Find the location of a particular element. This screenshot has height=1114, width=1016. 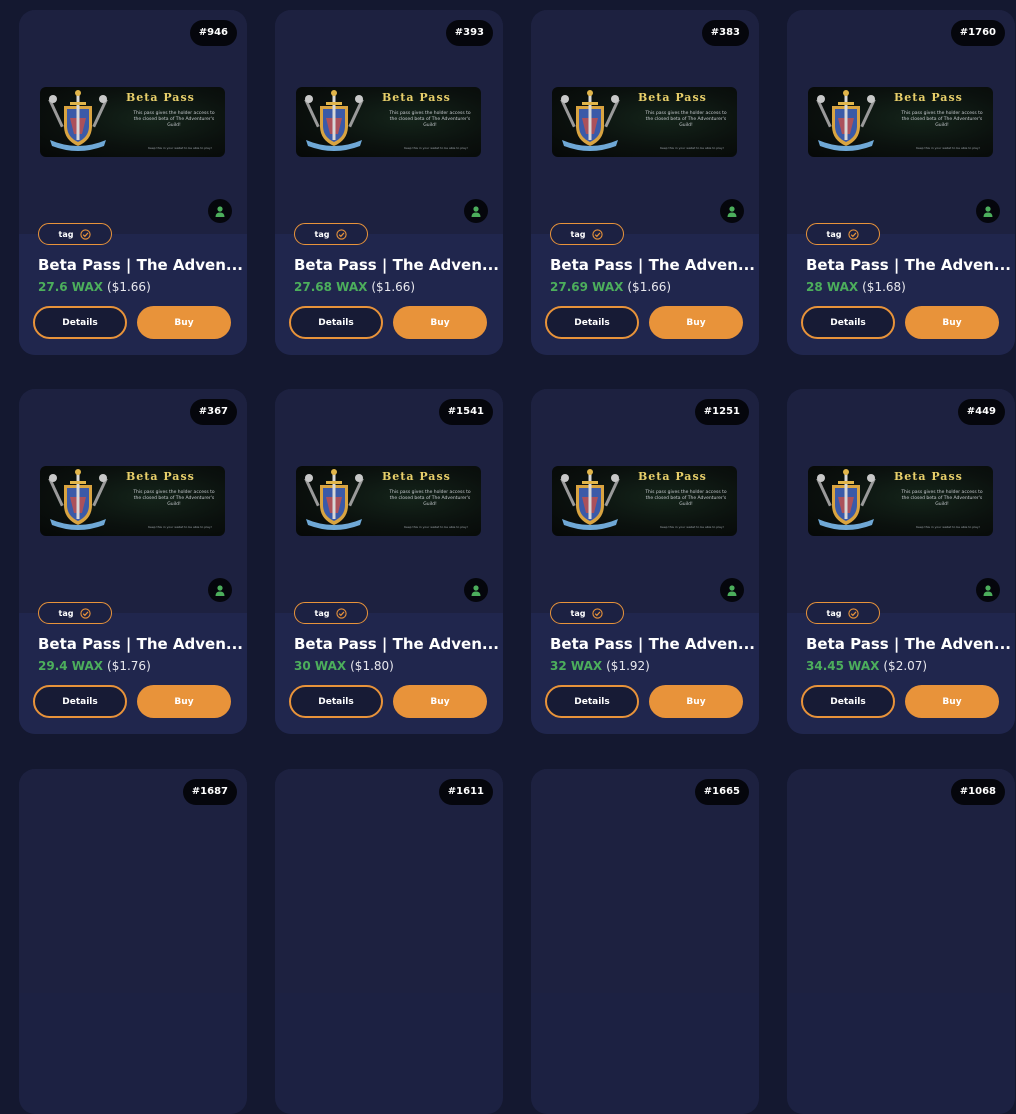

mint-number-badge: #1068 is located at coordinates (977, 792).